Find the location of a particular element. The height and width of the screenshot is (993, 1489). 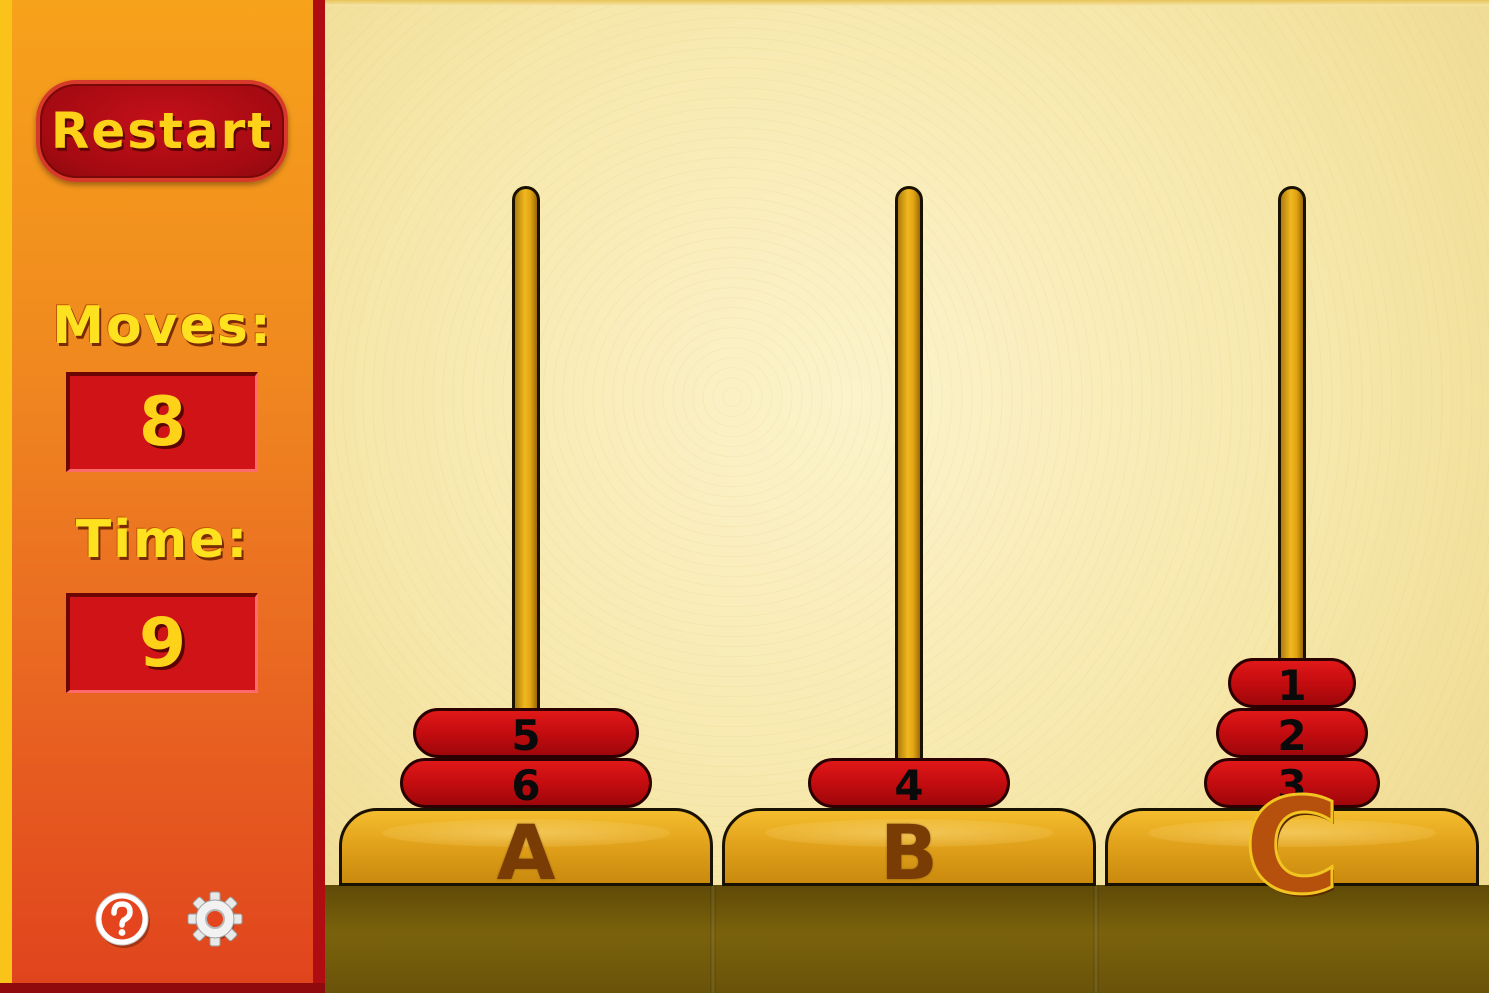

peg-a-label: A is located at coordinates (526, 847).